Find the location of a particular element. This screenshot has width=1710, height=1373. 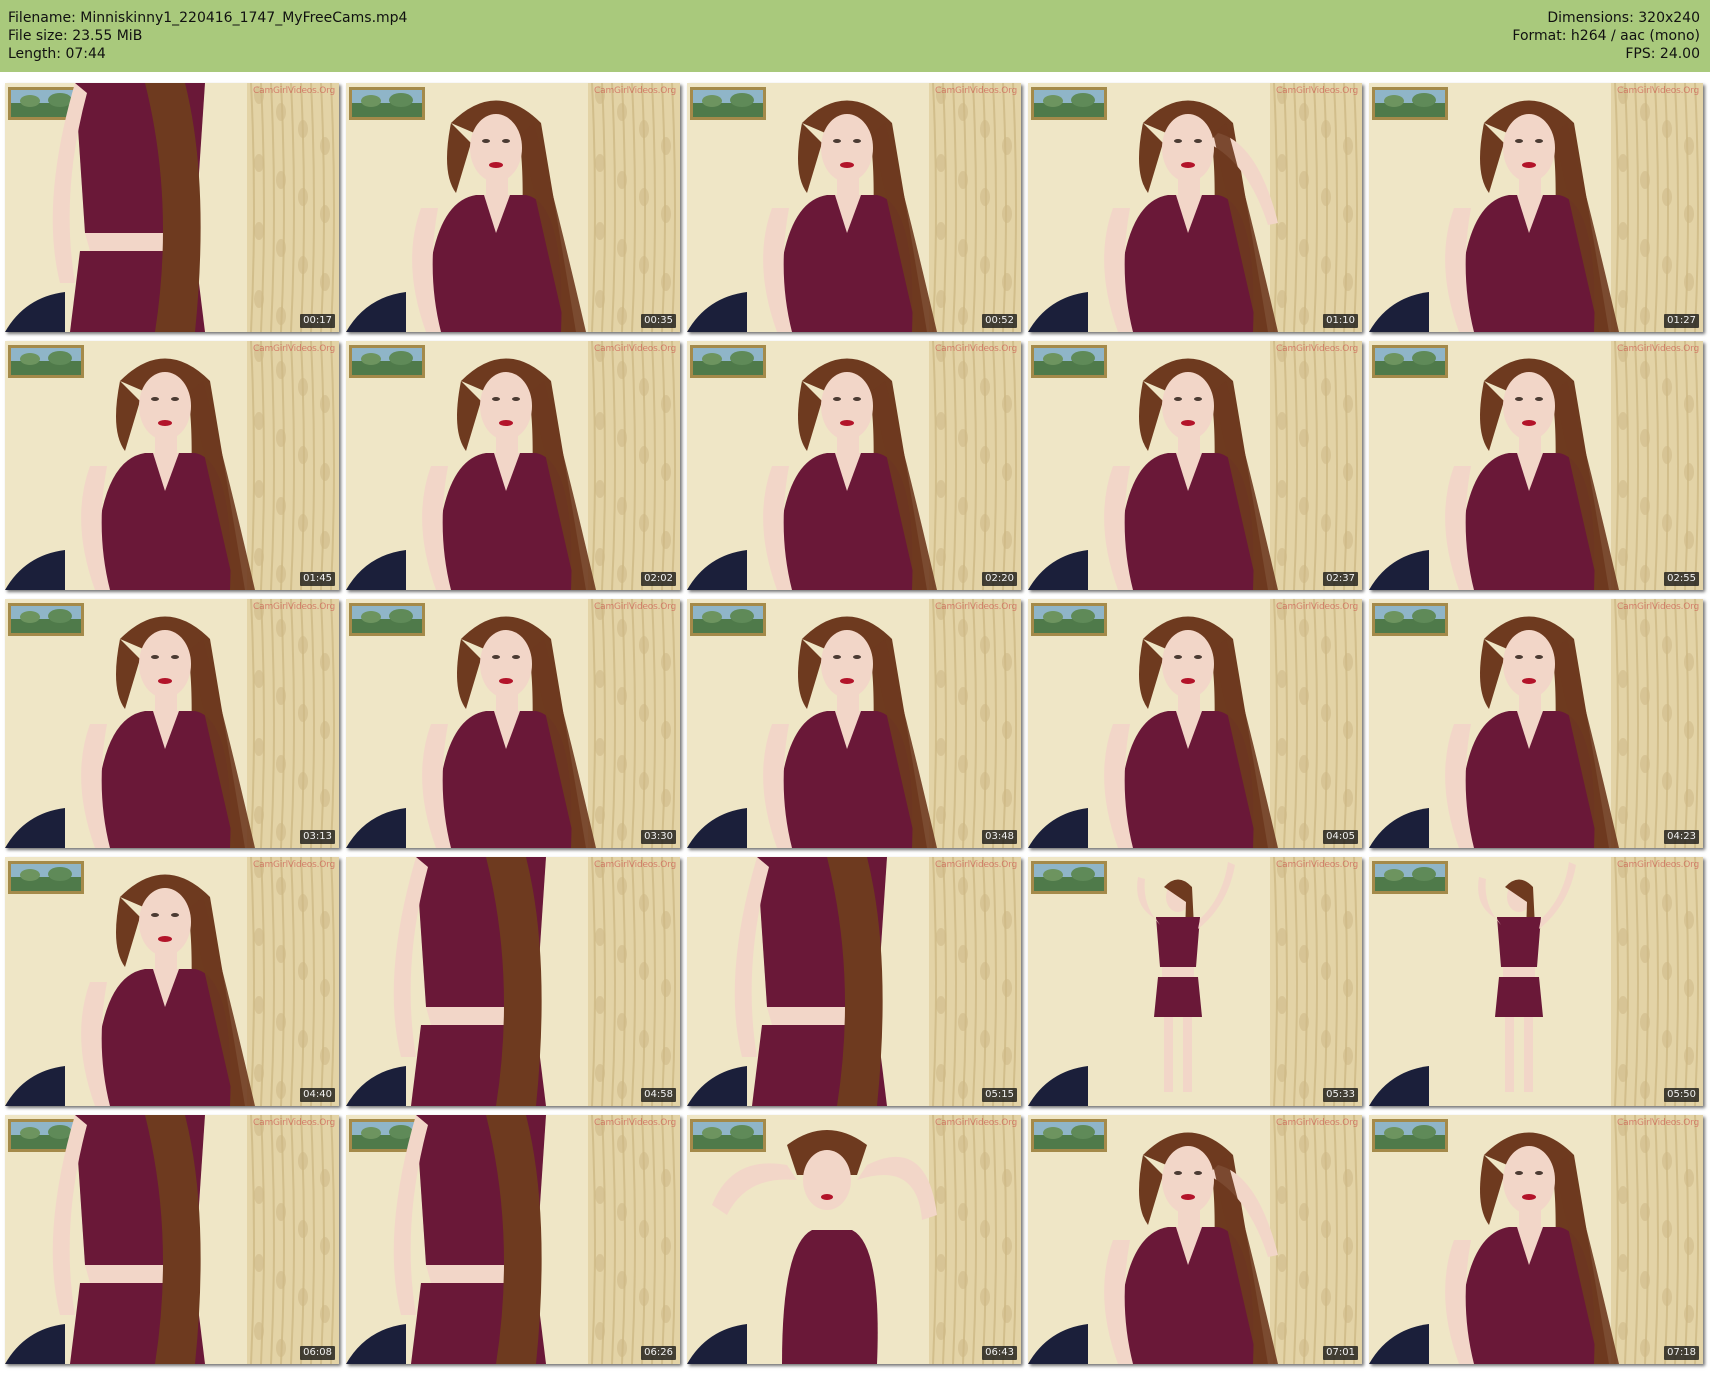

thumbnail-frame: CamGirlVideos.Org 00:17 is located at coordinates (172, 207).